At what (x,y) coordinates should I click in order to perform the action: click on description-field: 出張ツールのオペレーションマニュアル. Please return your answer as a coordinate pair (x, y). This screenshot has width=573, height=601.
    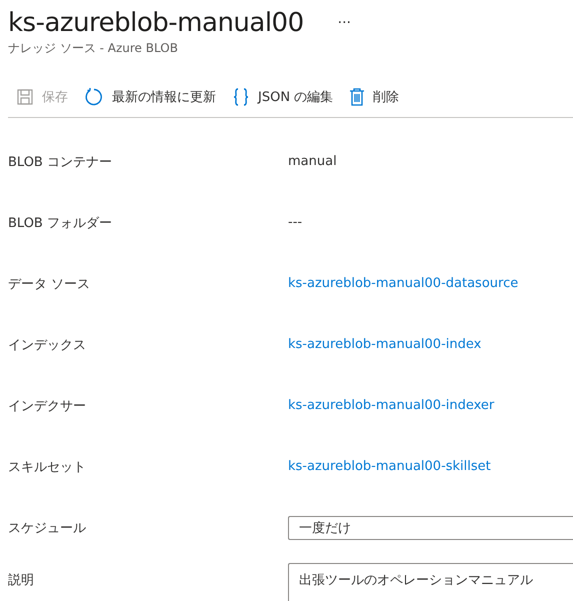
    Looking at the image, I should click on (430, 582).